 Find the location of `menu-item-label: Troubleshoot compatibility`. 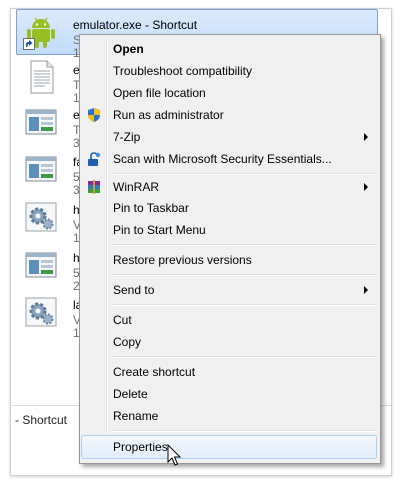

menu-item-label: Troubleshoot compatibility is located at coordinates (182, 71).